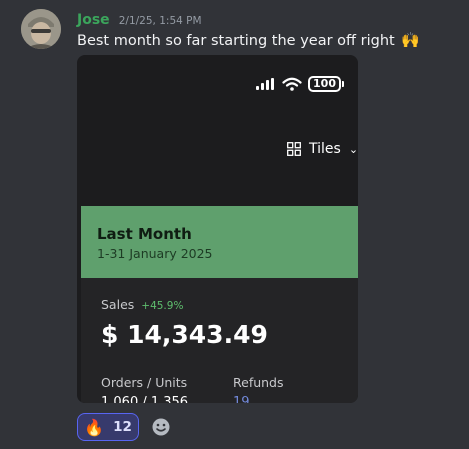  I want to click on battery-icon: 100, so click(324, 84).